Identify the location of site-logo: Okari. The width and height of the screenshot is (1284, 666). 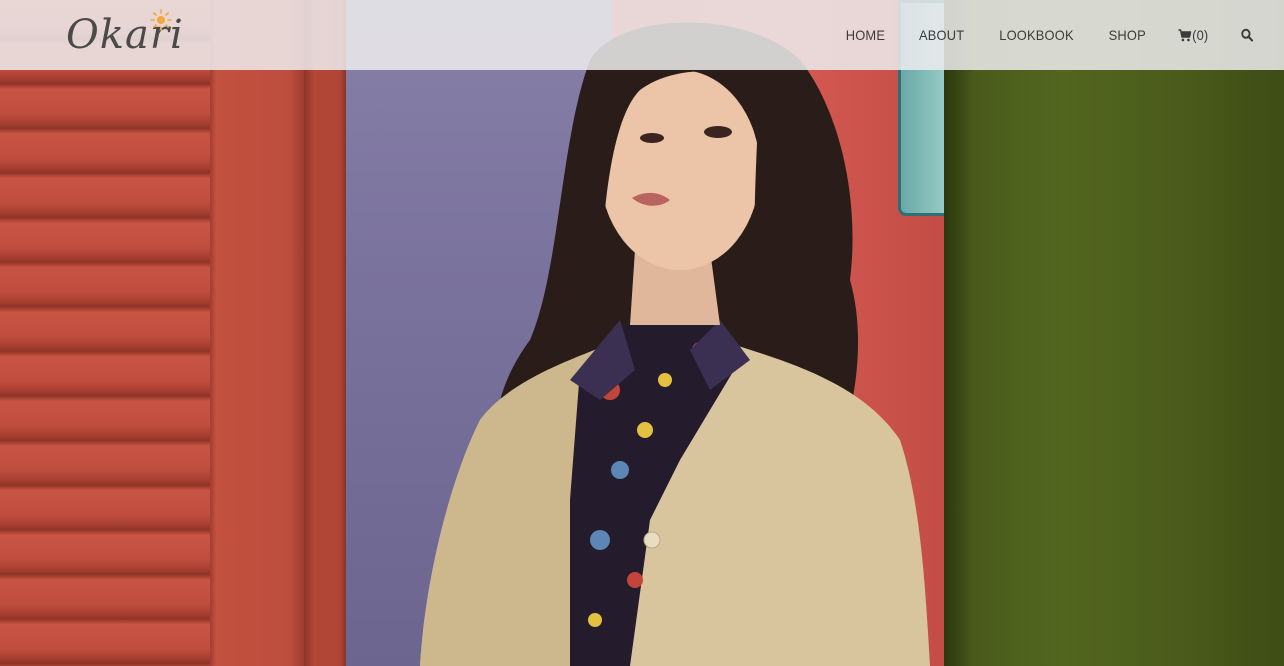
(125, 35).